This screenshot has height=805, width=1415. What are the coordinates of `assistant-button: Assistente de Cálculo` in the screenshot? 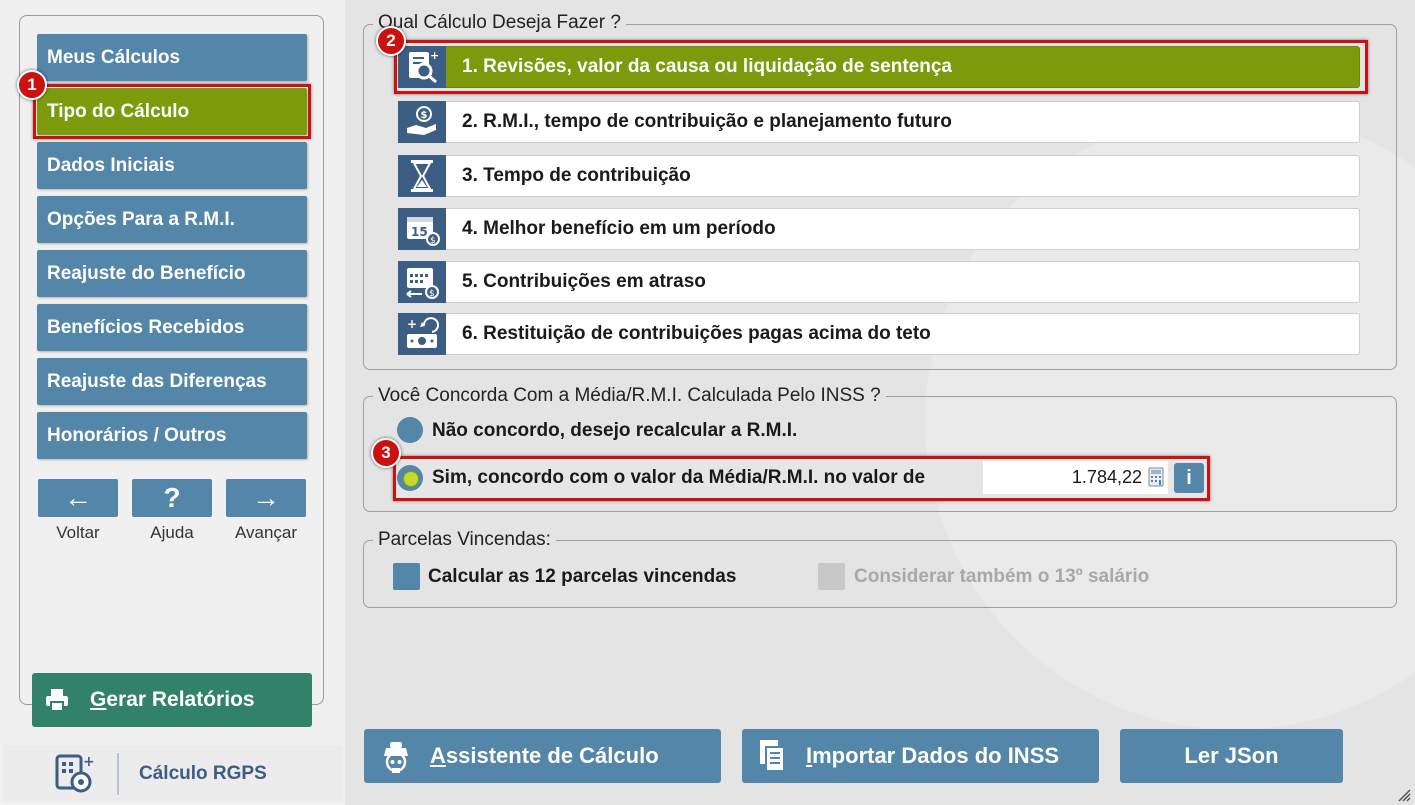 It's located at (542, 756).